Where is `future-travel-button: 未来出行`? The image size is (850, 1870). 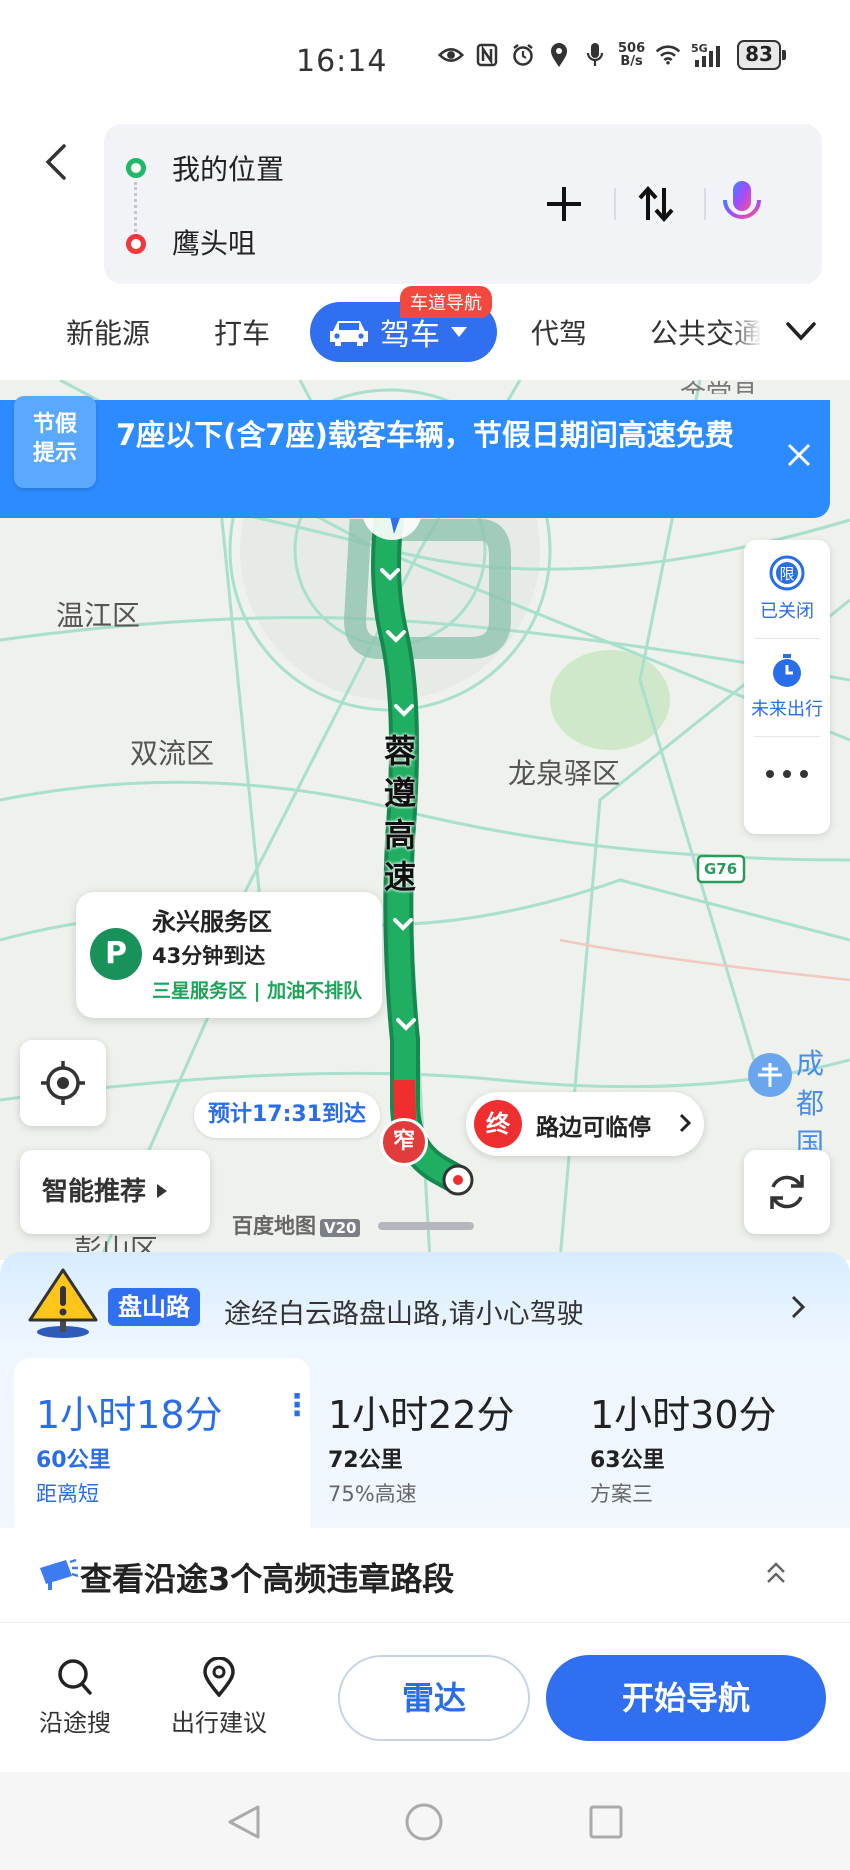 future-travel-button: 未来出行 is located at coordinates (787, 686).